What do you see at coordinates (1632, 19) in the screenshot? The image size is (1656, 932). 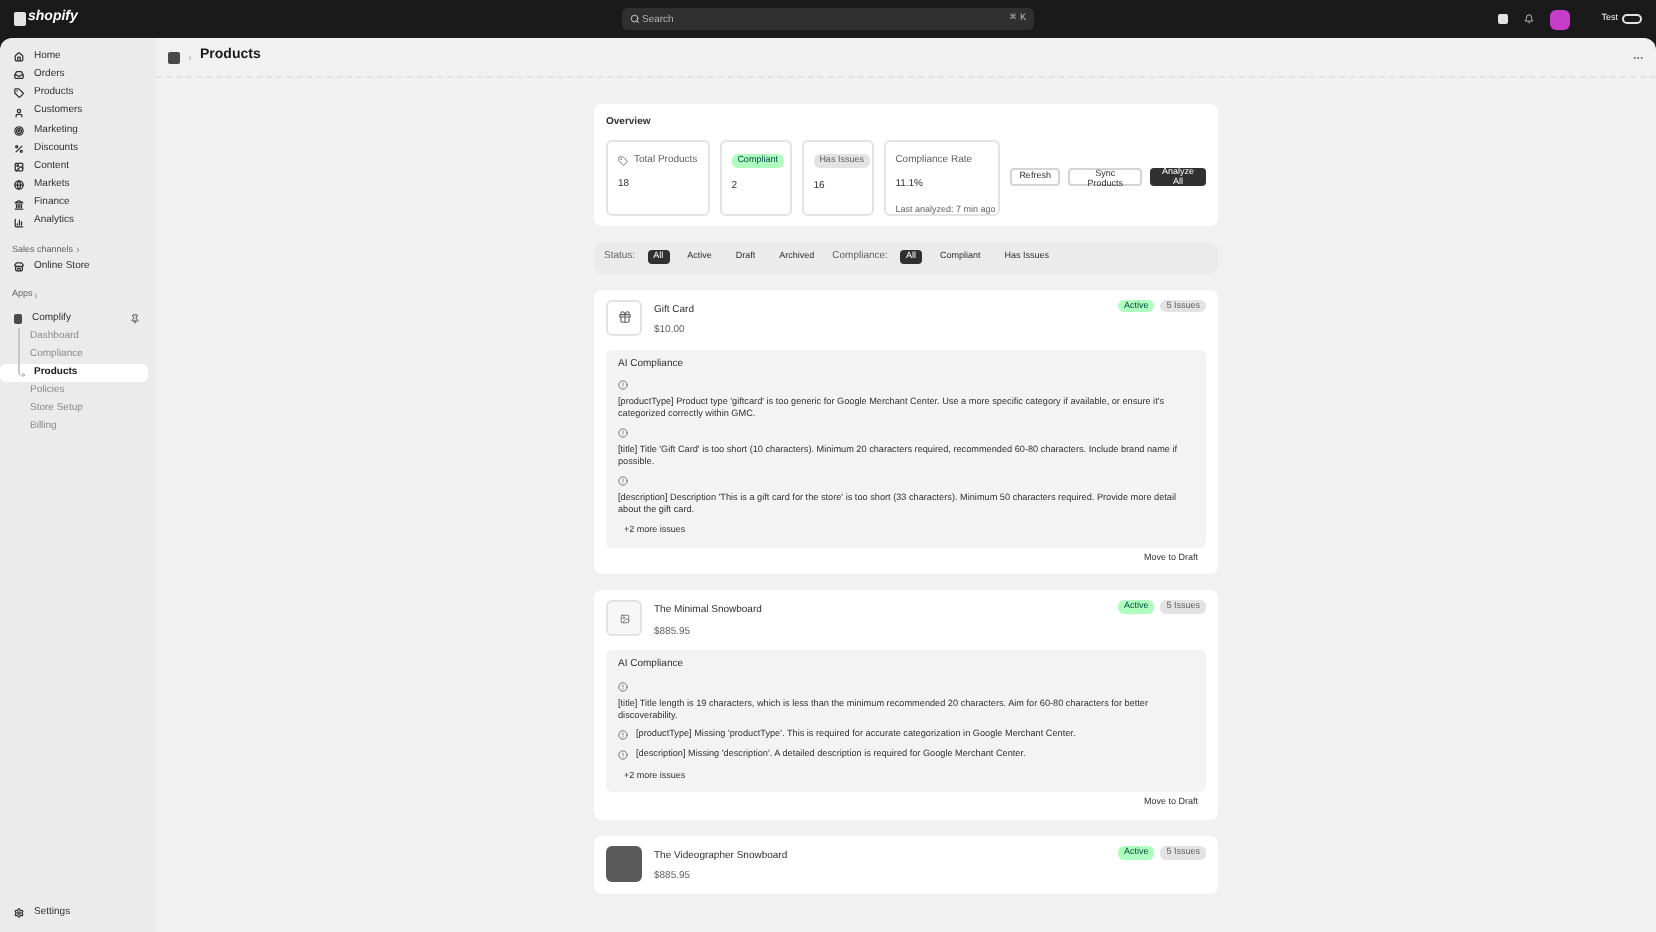 I see `plan-pill-icon` at bounding box center [1632, 19].